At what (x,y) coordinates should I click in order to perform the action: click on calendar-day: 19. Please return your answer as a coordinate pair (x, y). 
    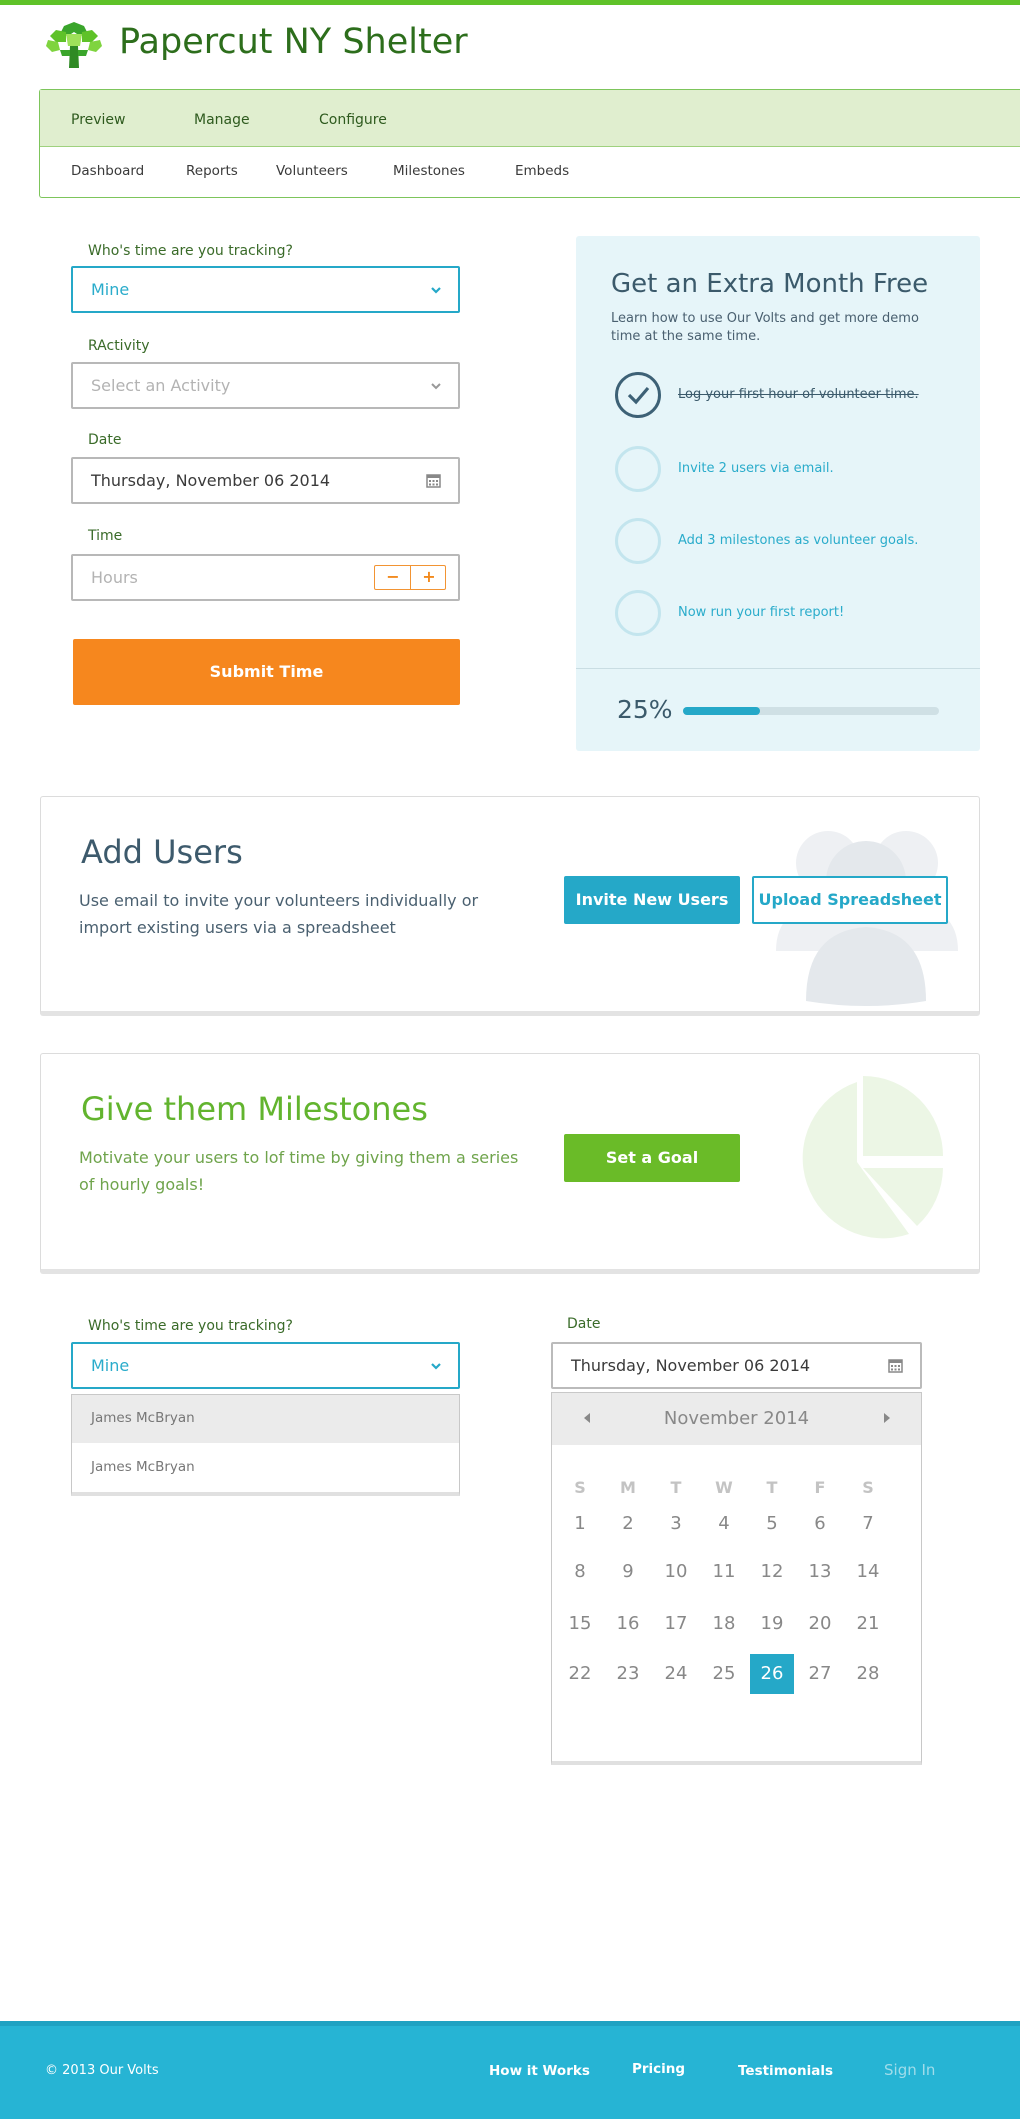
    Looking at the image, I should click on (772, 1624).